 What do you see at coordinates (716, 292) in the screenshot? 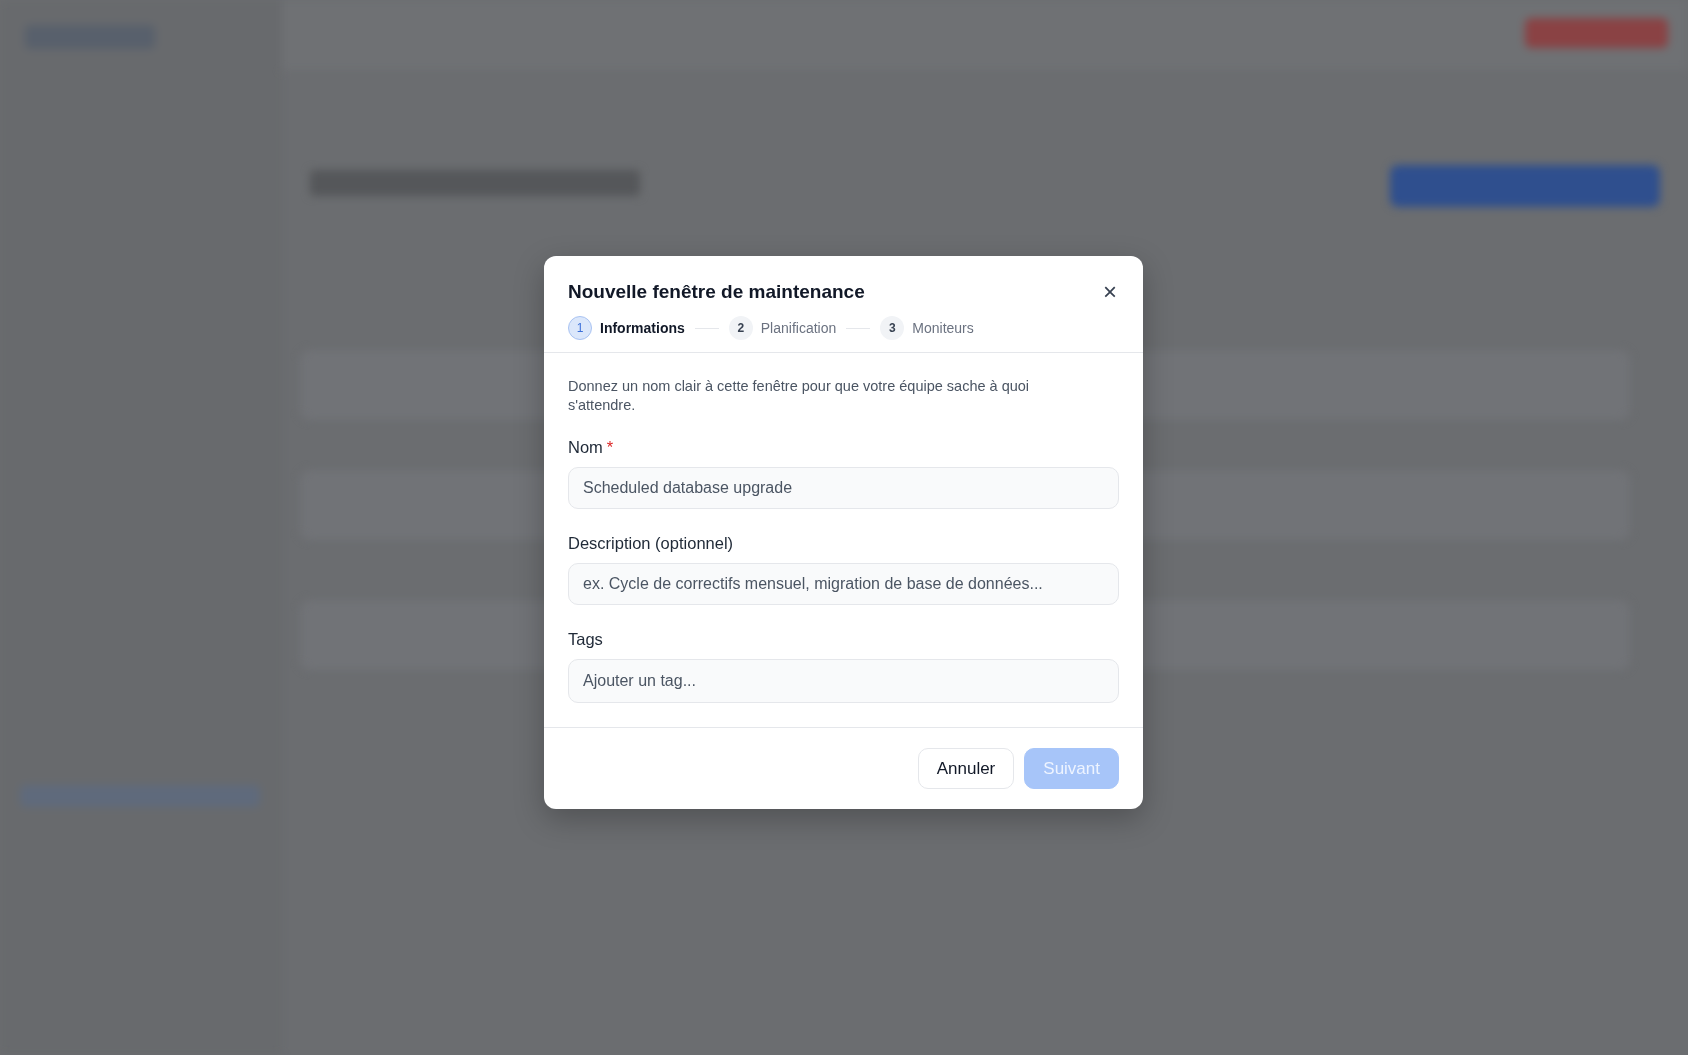
I see `dialog-title: Nouvelle fenêtre de maintenance` at bounding box center [716, 292].